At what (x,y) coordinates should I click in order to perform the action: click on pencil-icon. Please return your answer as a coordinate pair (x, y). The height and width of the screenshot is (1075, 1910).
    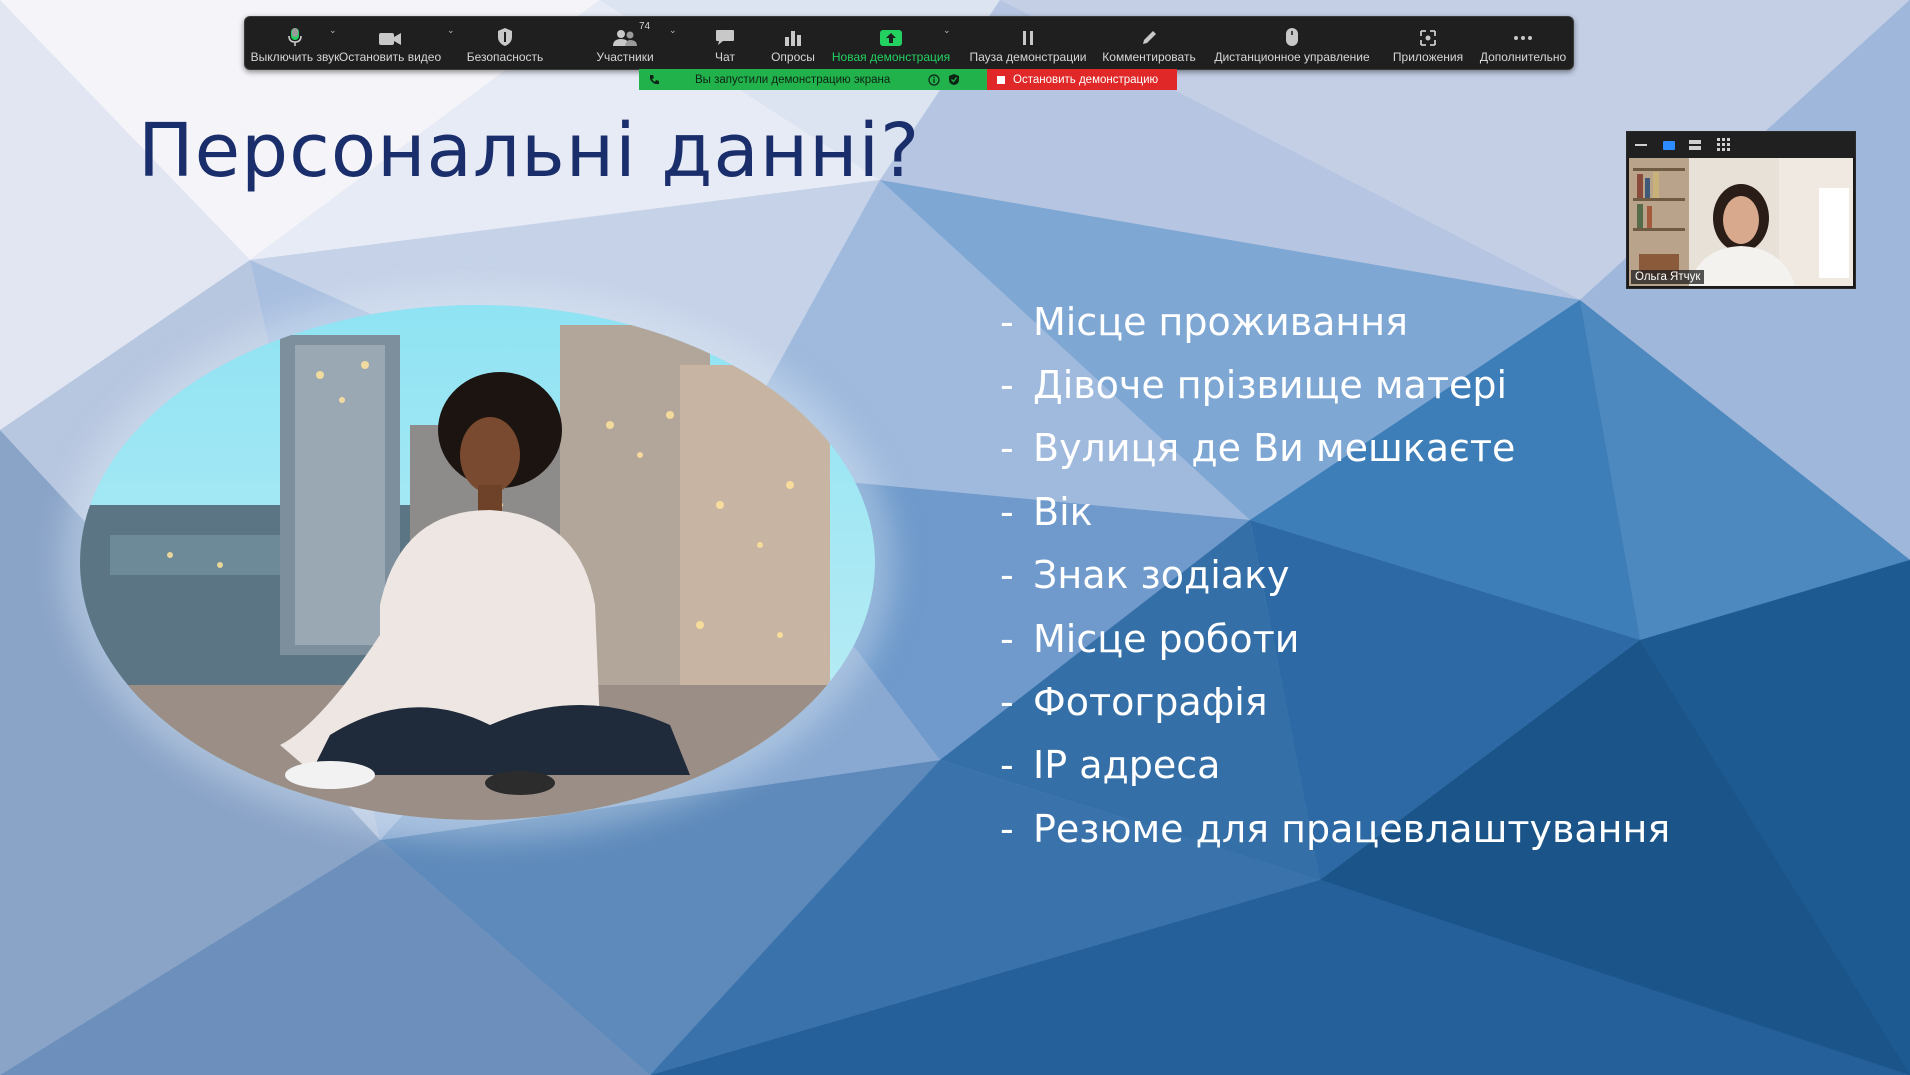
    Looking at the image, I should click on (1149, 37).